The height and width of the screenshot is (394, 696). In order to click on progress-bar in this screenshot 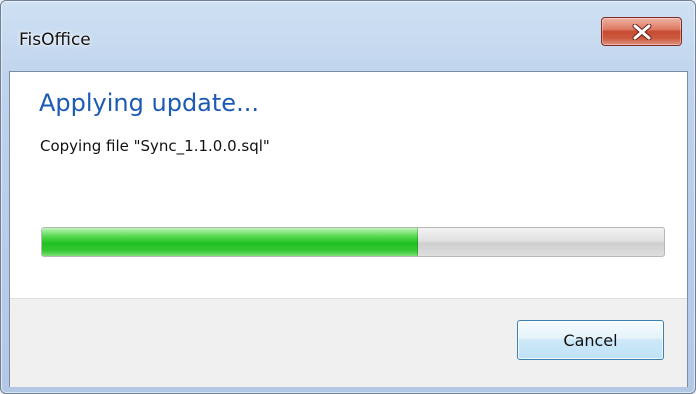, I will do `click(353, 242)`.